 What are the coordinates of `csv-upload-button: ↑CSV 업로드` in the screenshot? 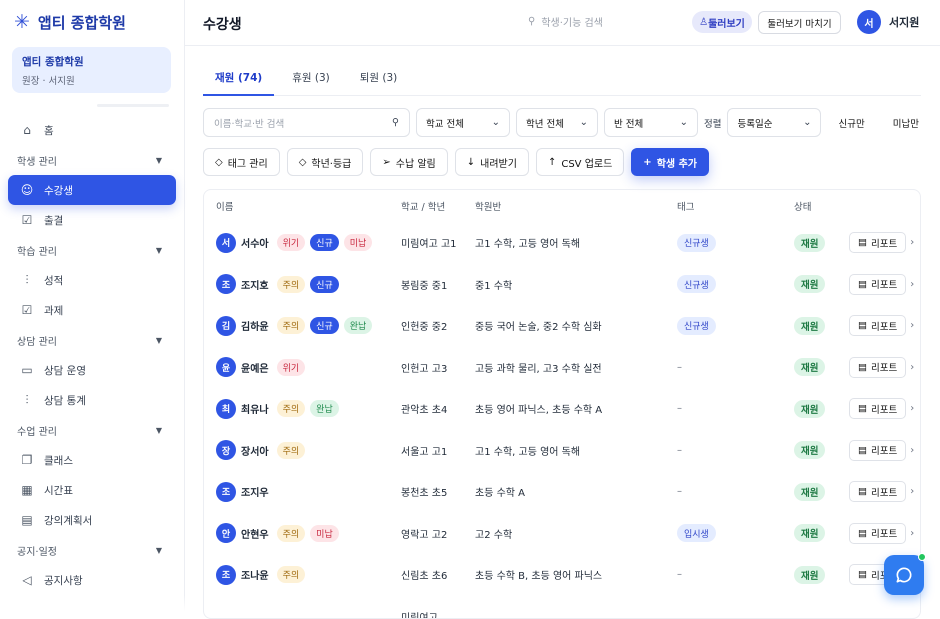 It's located at (580, 162).